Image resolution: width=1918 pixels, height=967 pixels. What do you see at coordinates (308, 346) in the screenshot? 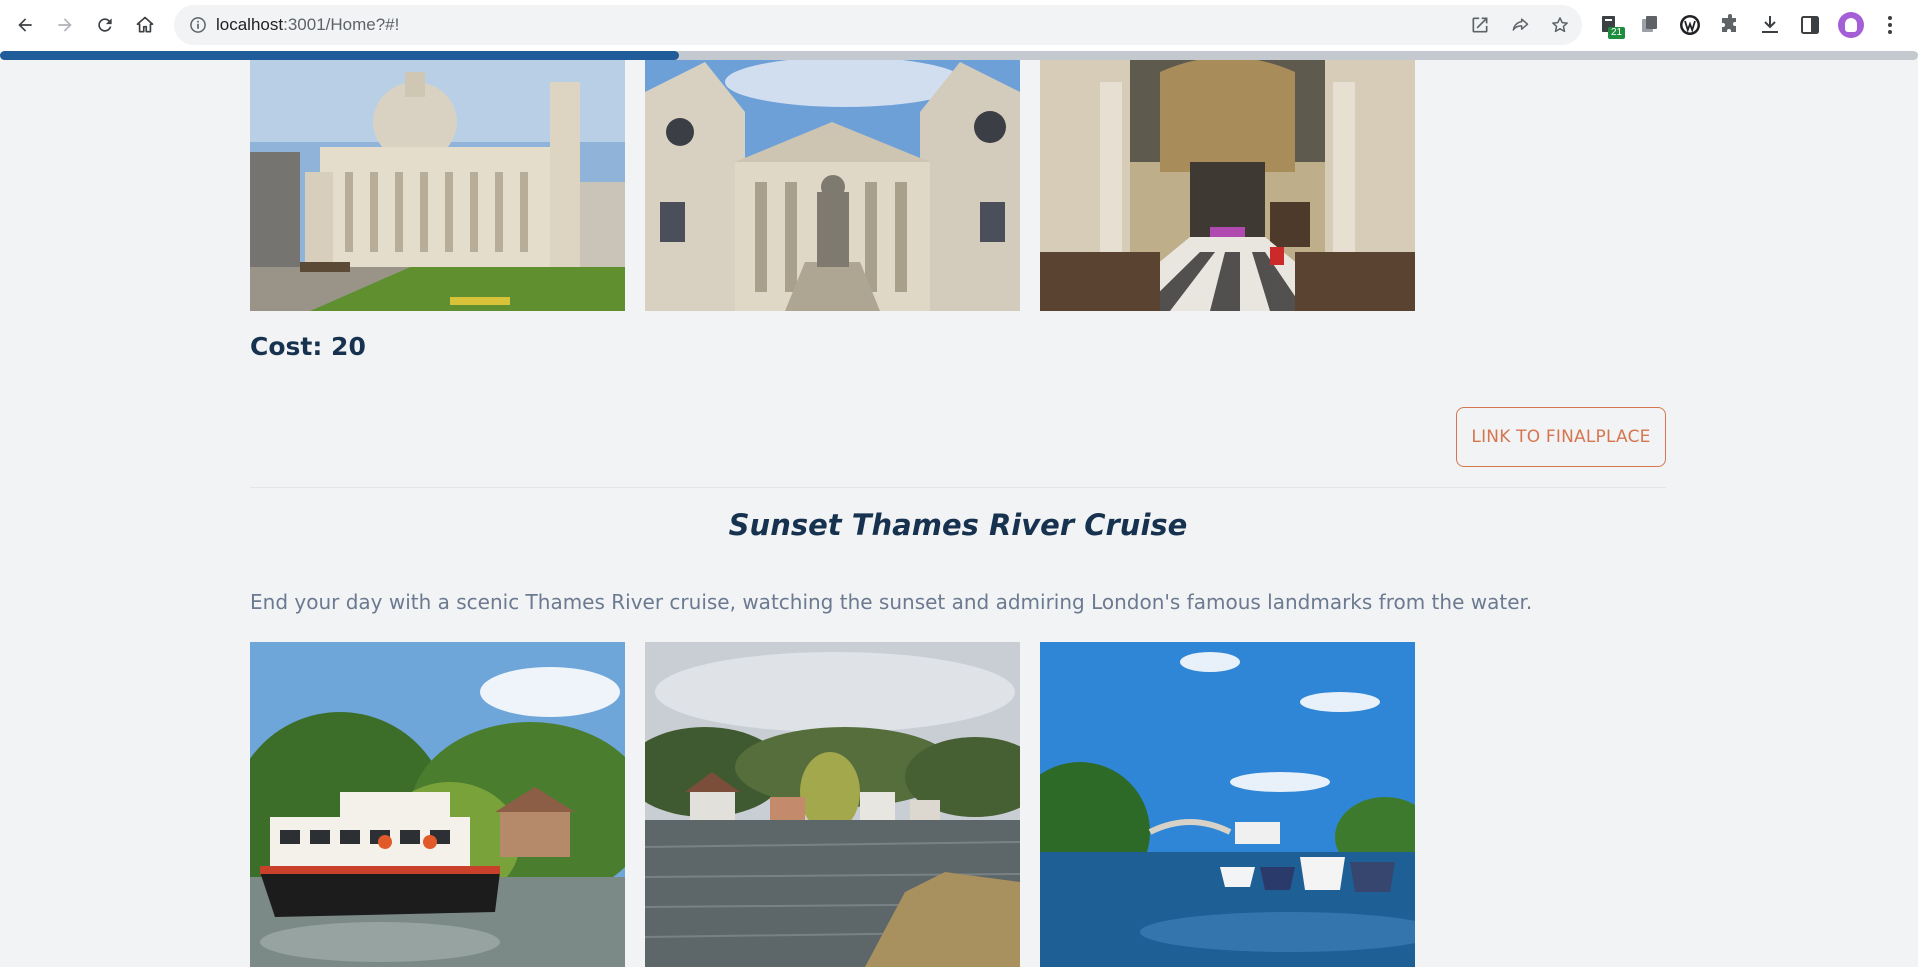
I see `cost-label: Cost: 20` at bounding box center [308, 346].